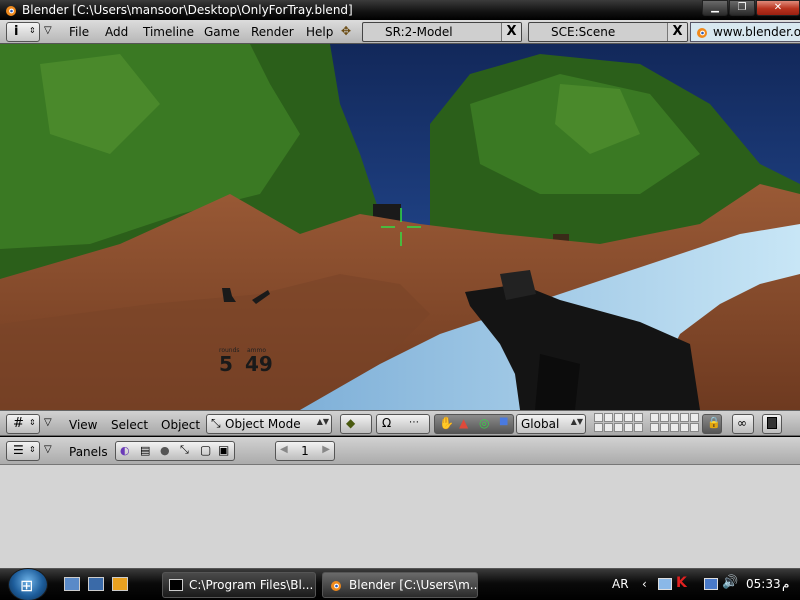  I want to click on screen-browse-icon: ✥, so click(346, 31).